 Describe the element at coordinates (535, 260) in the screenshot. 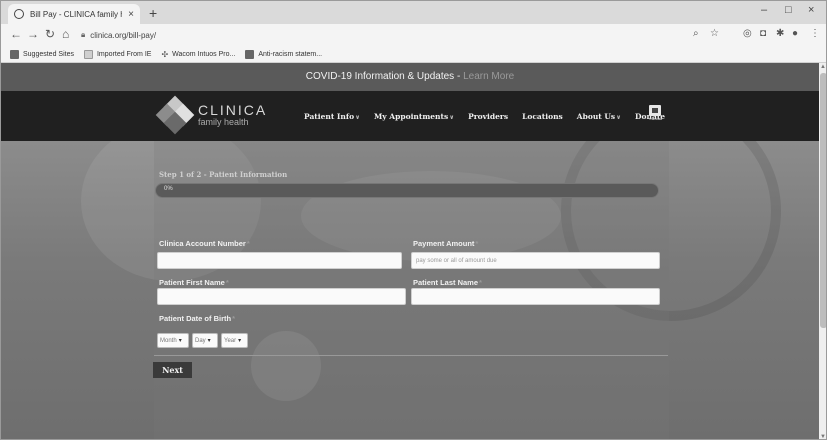

I see `payment-amount-input: pay some or all of amount due` at that location.